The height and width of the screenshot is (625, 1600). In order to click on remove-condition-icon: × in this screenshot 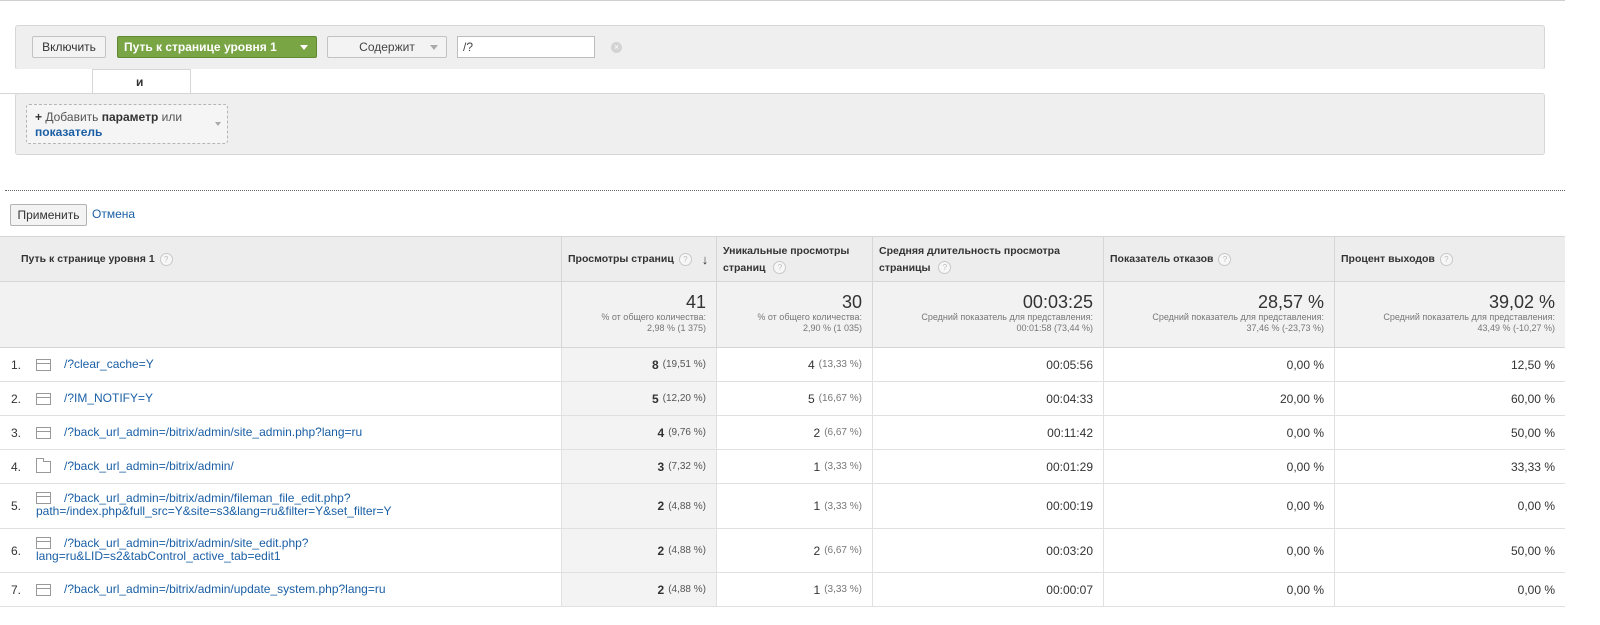, I will do `click(616, 47)`.